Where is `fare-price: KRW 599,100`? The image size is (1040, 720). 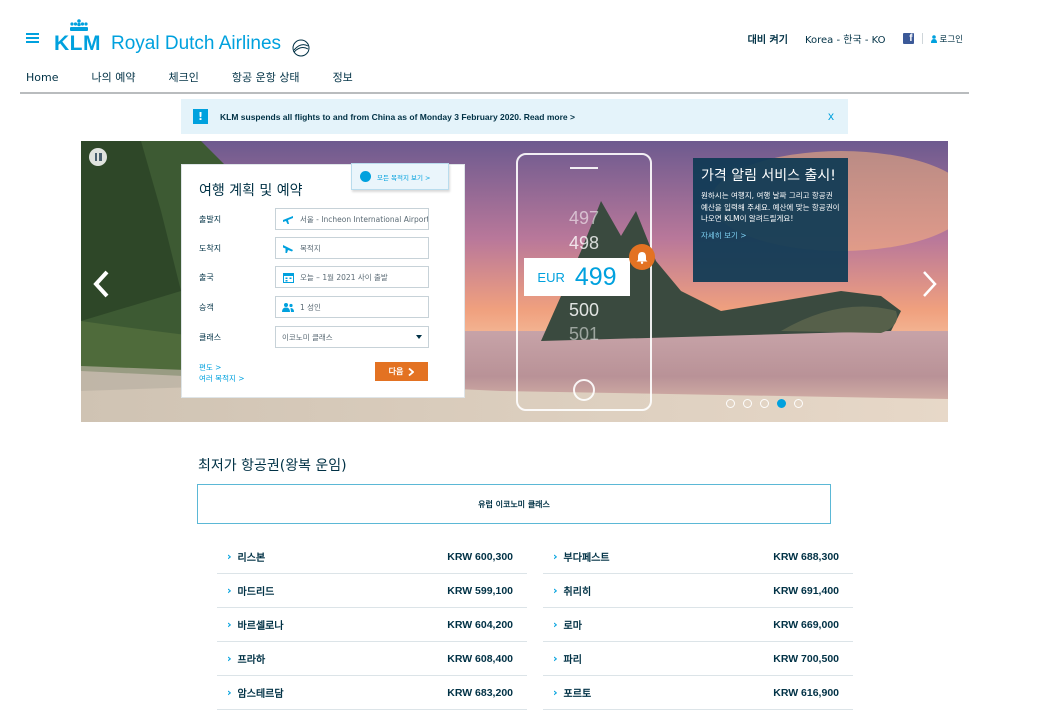
fare-price: KRW 599,100 is located at coordinates (480, 590).